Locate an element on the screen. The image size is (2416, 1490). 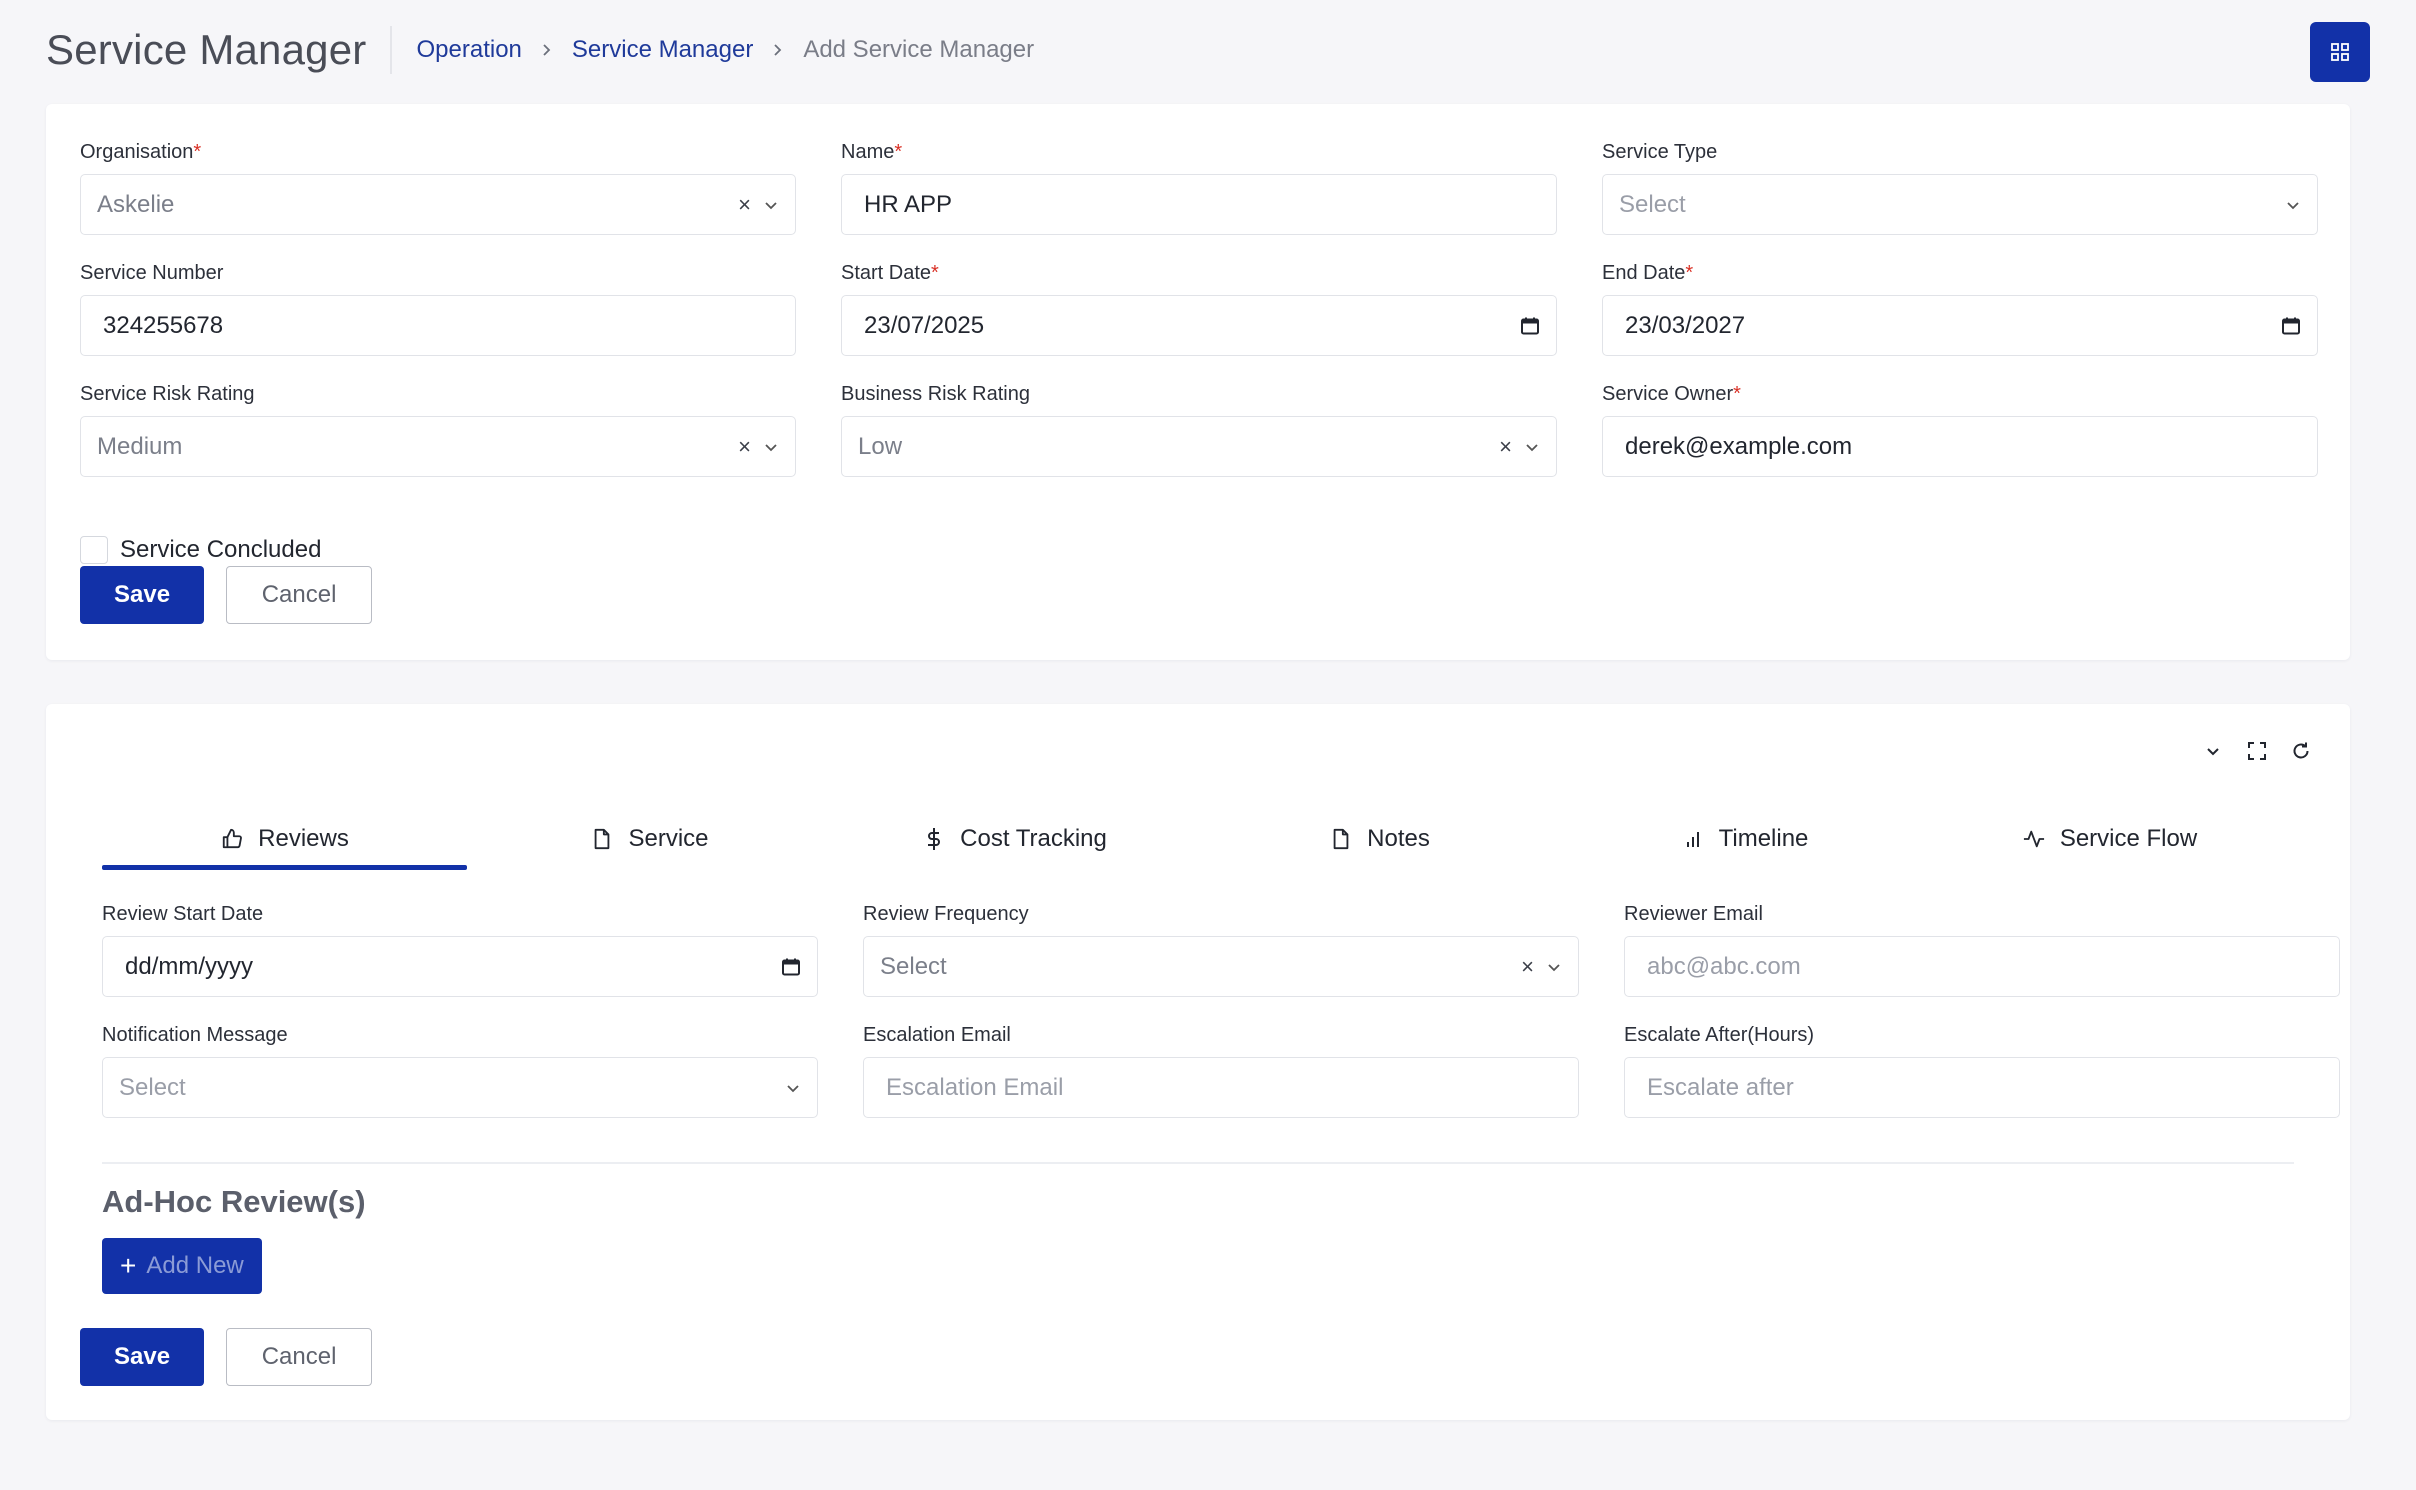
escalate-after-placeholder: Escalate after is located at coordinates (1720, 1087).